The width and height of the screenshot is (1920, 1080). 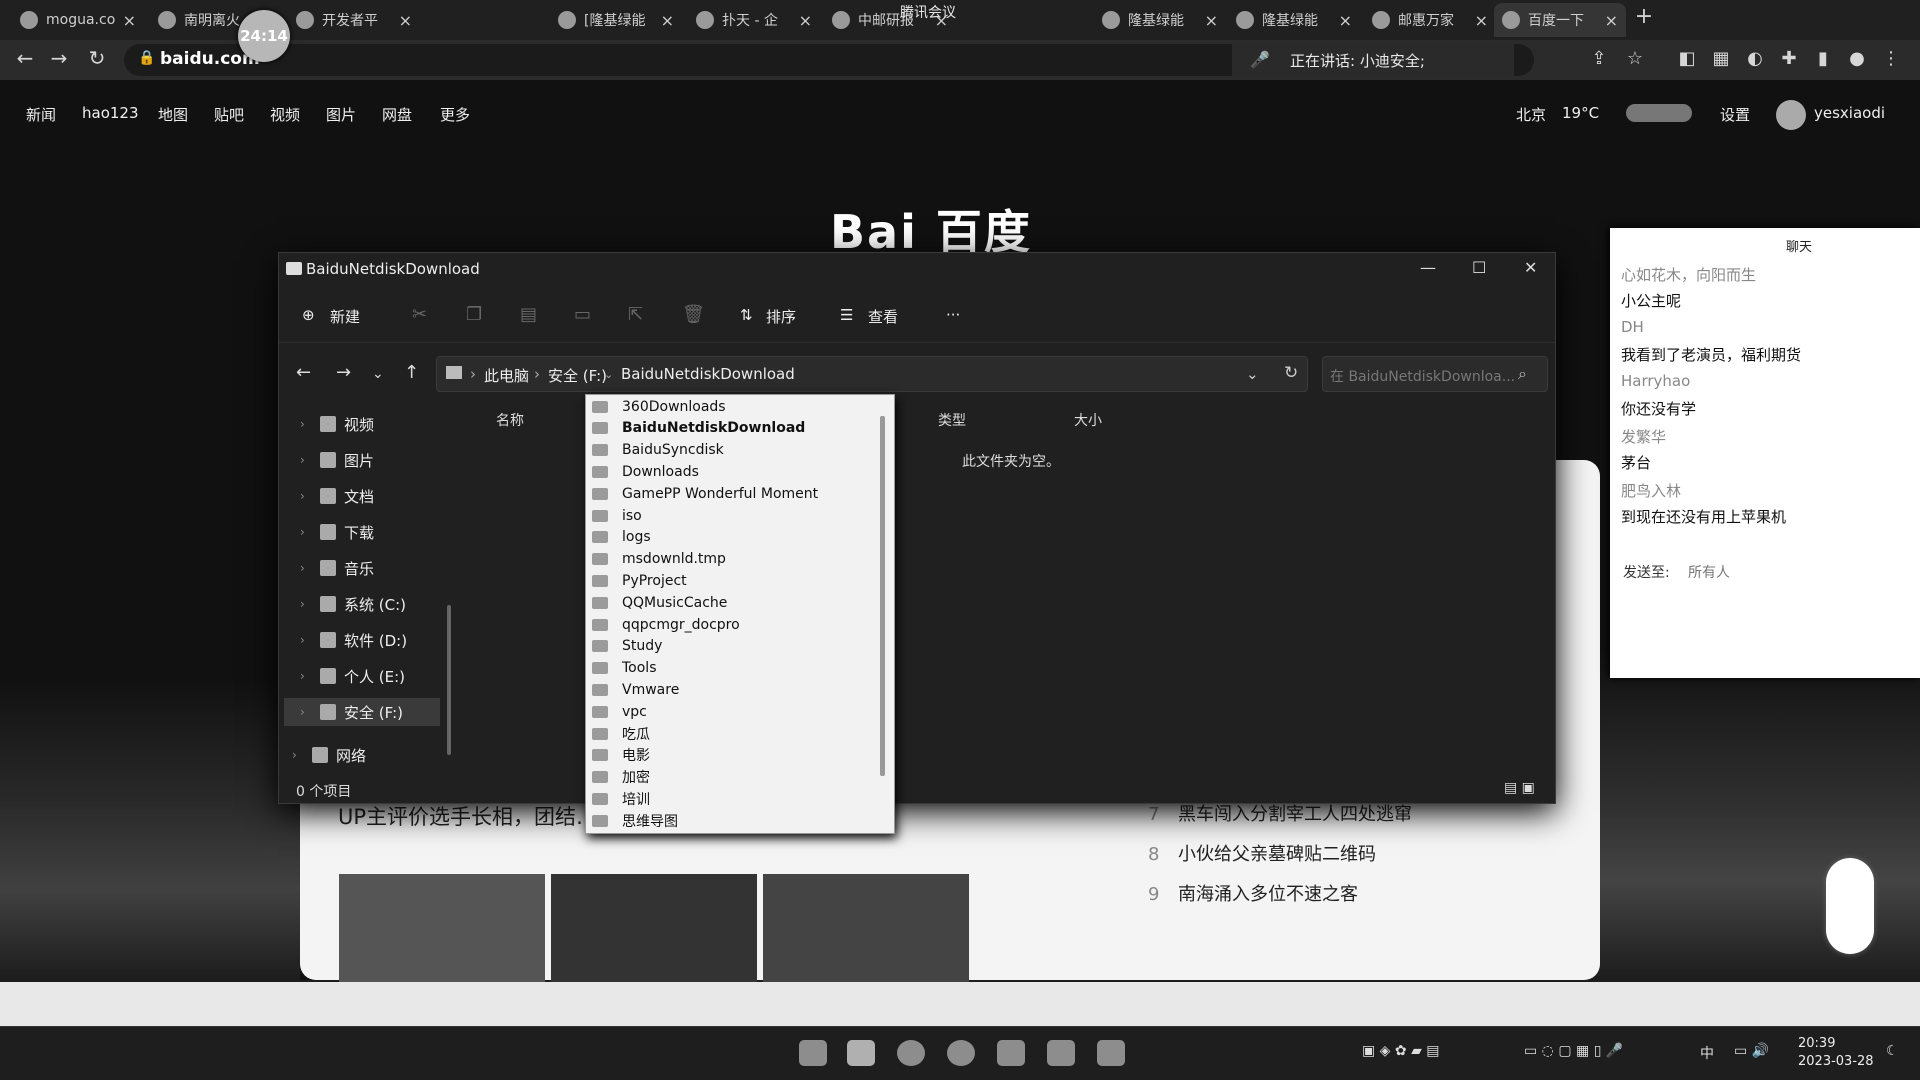 What do you see at coordinates (78, 20) in the screenshot?
I see `browser-tab: mogua.co ×` at bounding box center [78, 20].